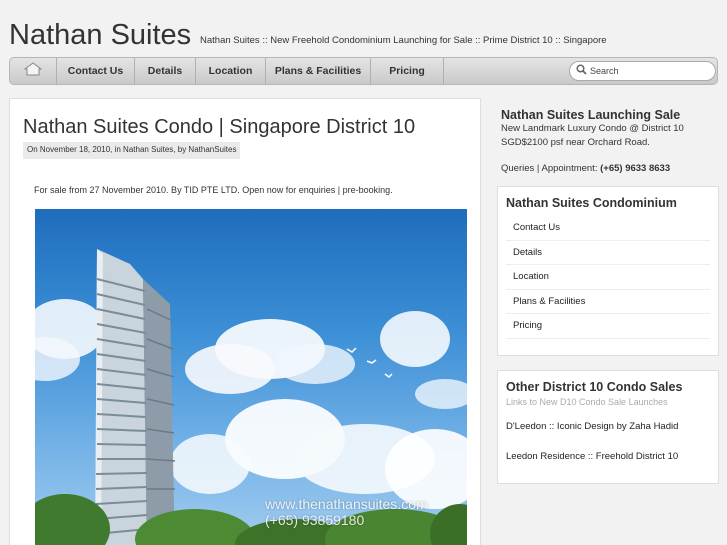 This screenshot has width=727, height=545. What do you see at coordinates (608, 326) in the screenshot?
I see `widget-link-pricing: Pricing` at bounding box center [608, 326].